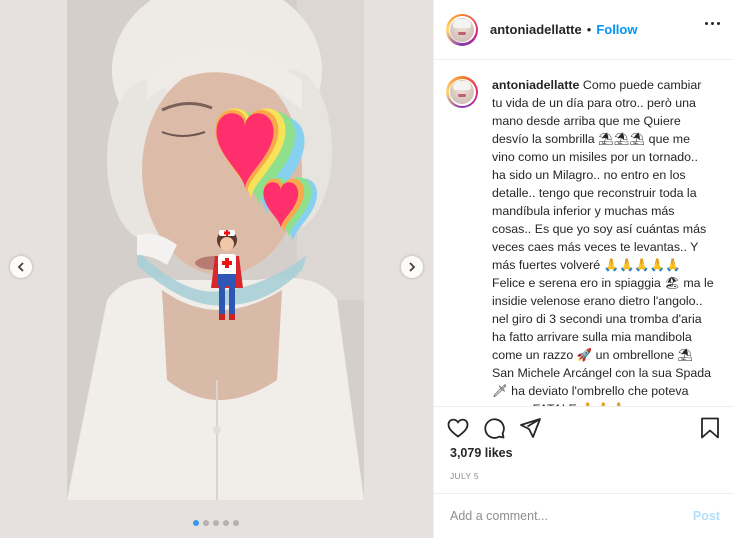 Image resolution: width=734 pixels, height=538 pixels. What do you see at coordinates (710, 428) in the screenshot?
I see `bookmark-icon` at bounding box center [710, 428].